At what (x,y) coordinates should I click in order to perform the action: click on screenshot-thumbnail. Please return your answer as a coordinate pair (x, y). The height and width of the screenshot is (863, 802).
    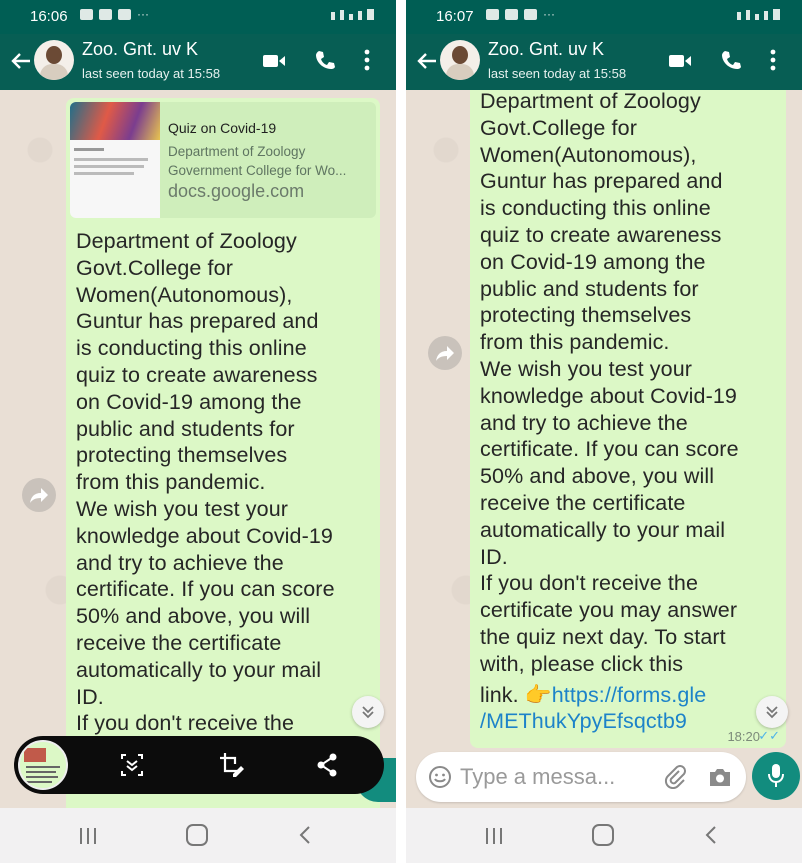
    Looking at the image, I should click on (43, 765).